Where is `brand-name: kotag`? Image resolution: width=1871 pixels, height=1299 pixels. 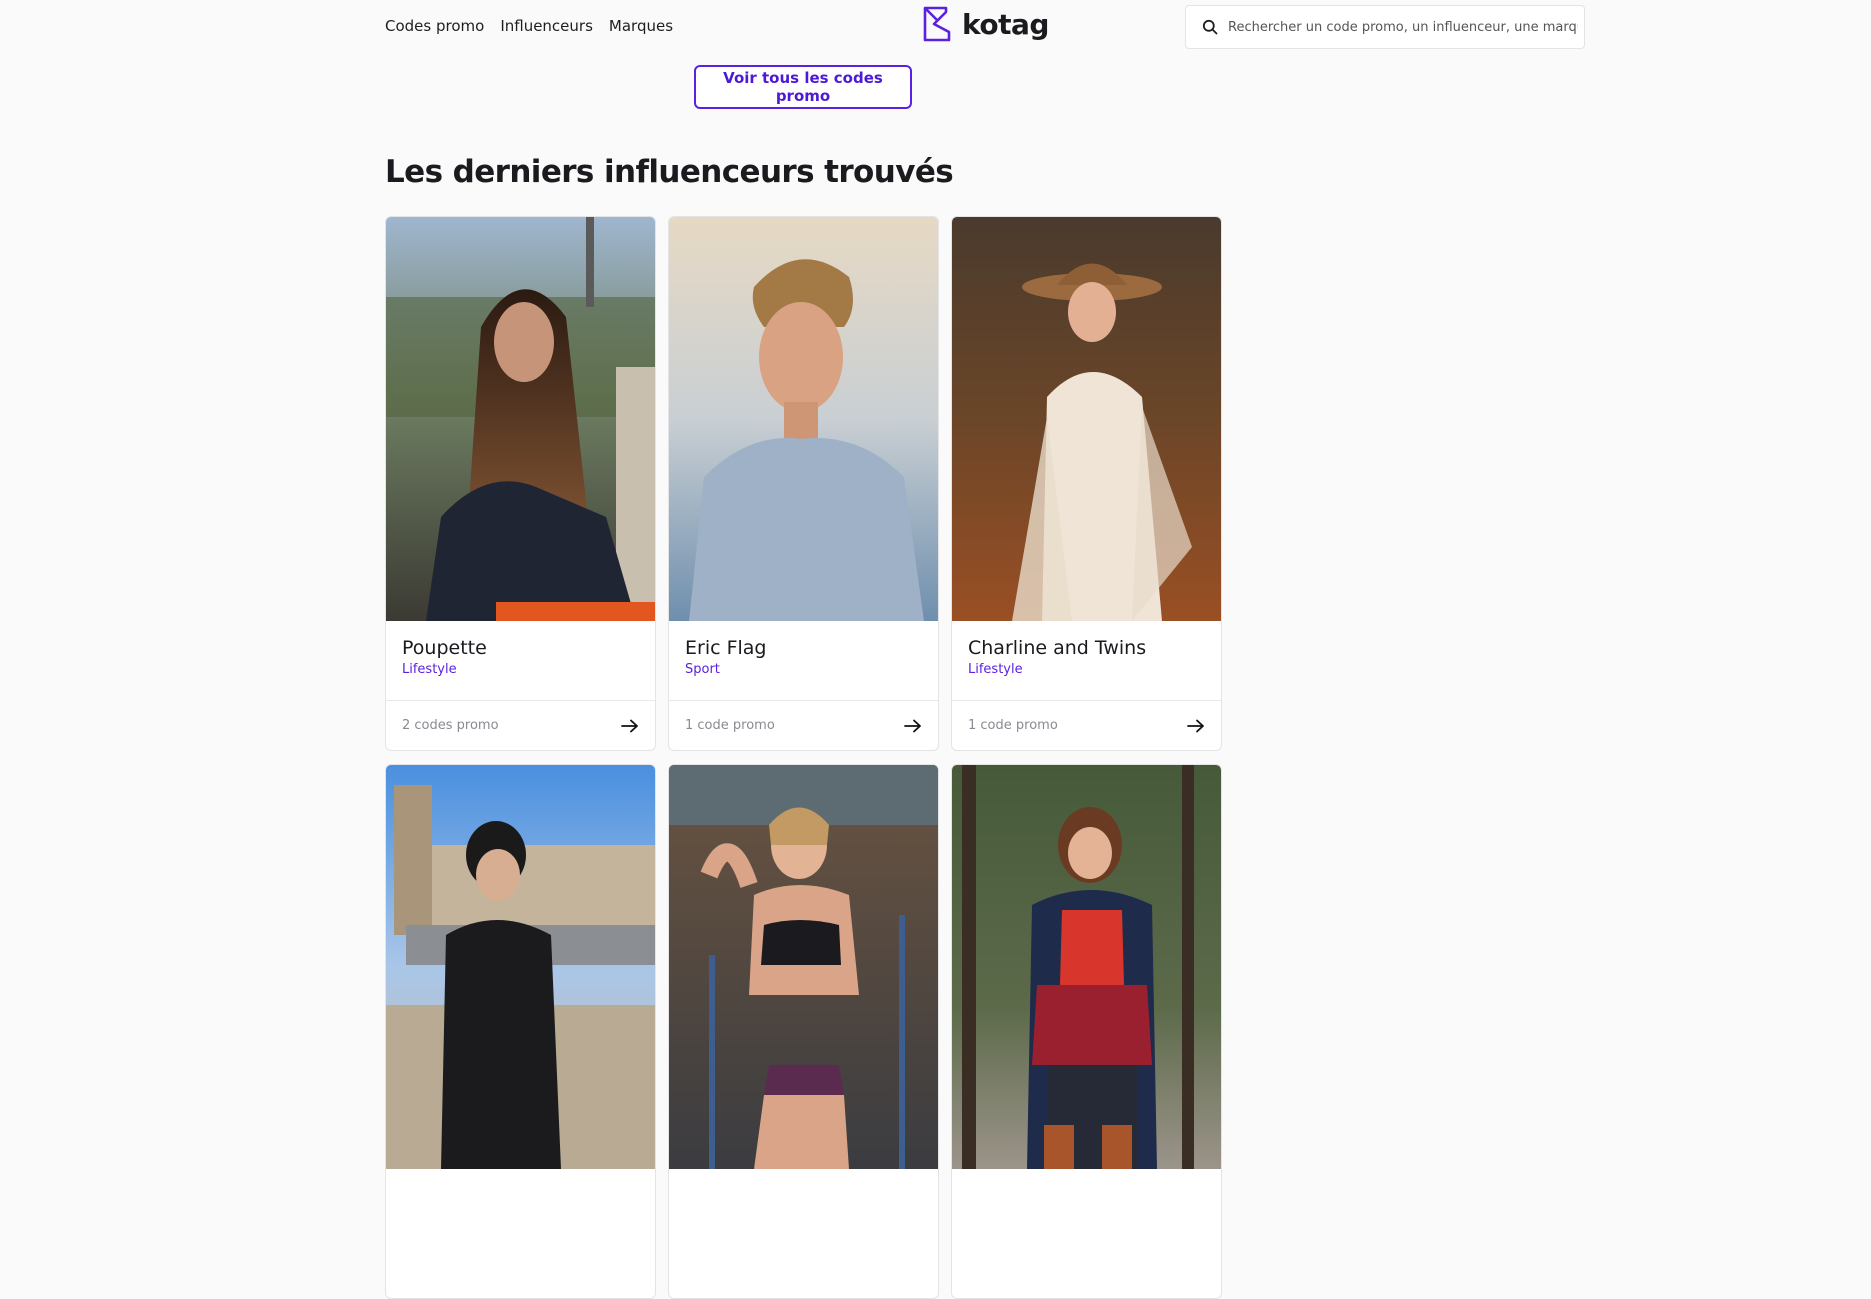 brand-name: kotag is located at coordinates (1005, 24).